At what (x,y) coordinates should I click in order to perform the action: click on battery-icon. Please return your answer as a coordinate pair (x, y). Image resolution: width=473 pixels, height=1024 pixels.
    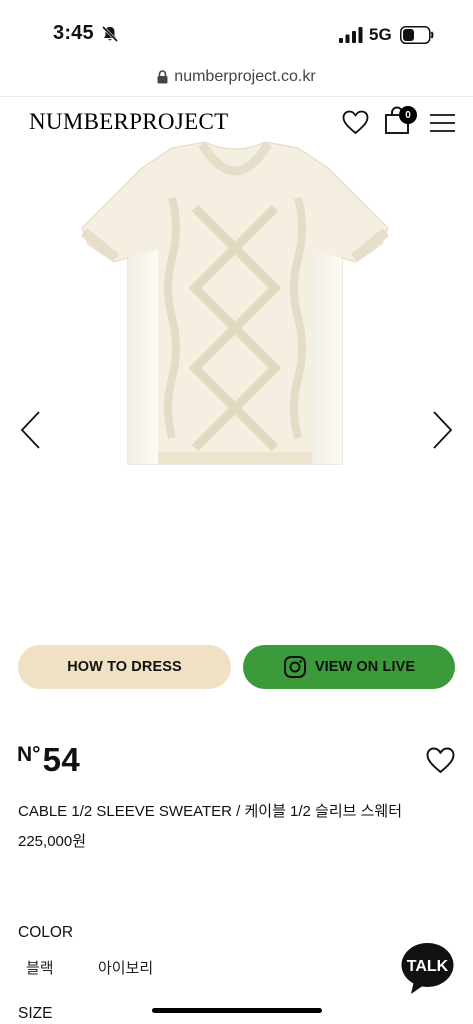
    Looking at the image, I should click on (417, 35).